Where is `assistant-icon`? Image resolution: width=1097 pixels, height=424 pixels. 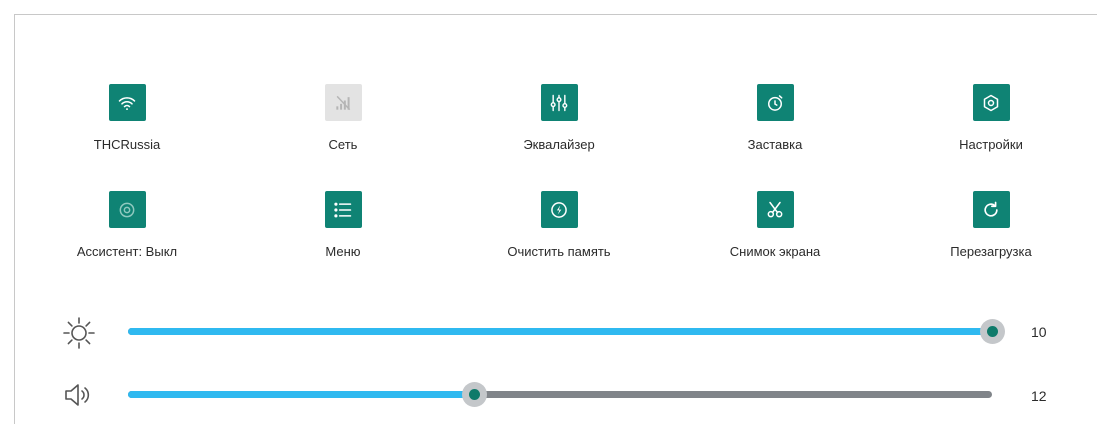
assistant-icon is located at coordinates (127, 209).